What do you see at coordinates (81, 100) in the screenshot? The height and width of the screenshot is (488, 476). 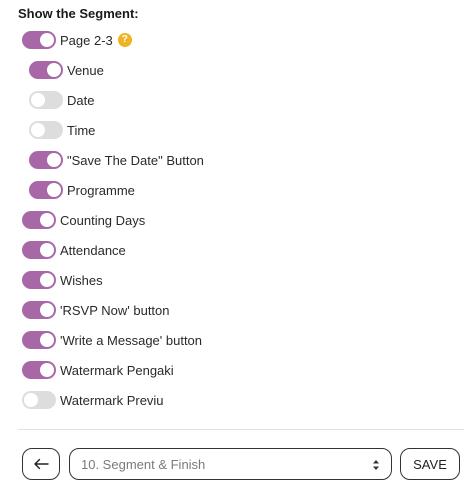 I see `toggle-label: Date` at bounding box center [81, 100].